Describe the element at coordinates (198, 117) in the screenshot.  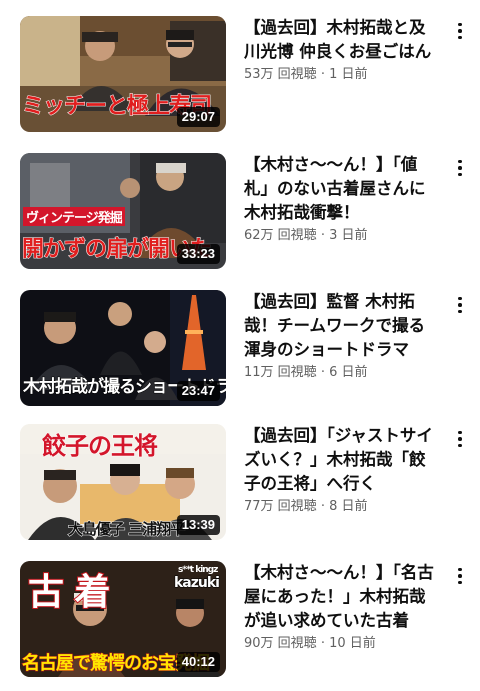
I see `duration-badge: 29:07` at that location.